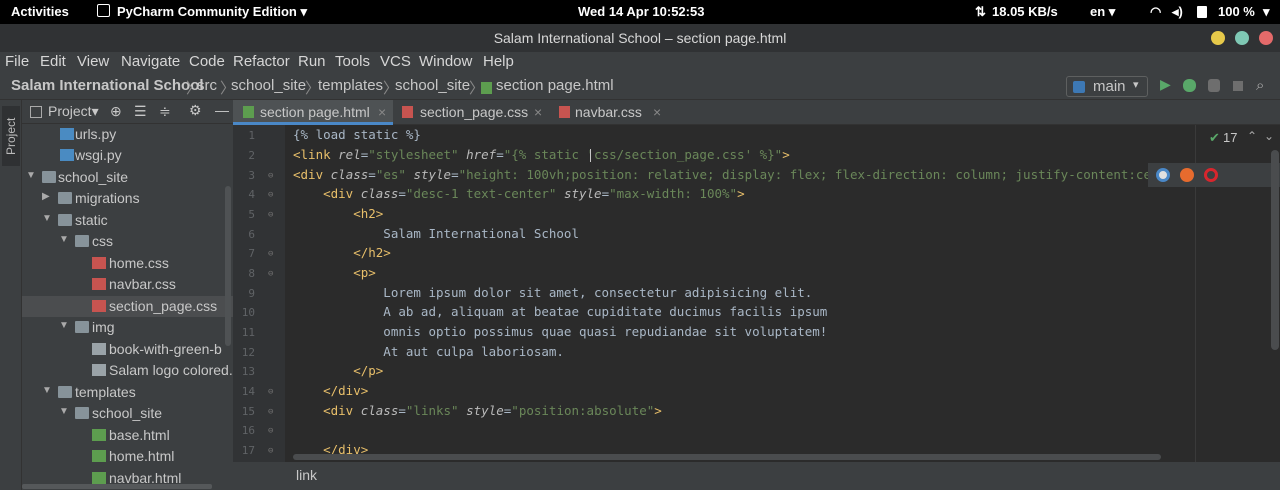 The image size is (1280, 490). I want to click on tree-item-home-html: home.html, so click(127, 456).